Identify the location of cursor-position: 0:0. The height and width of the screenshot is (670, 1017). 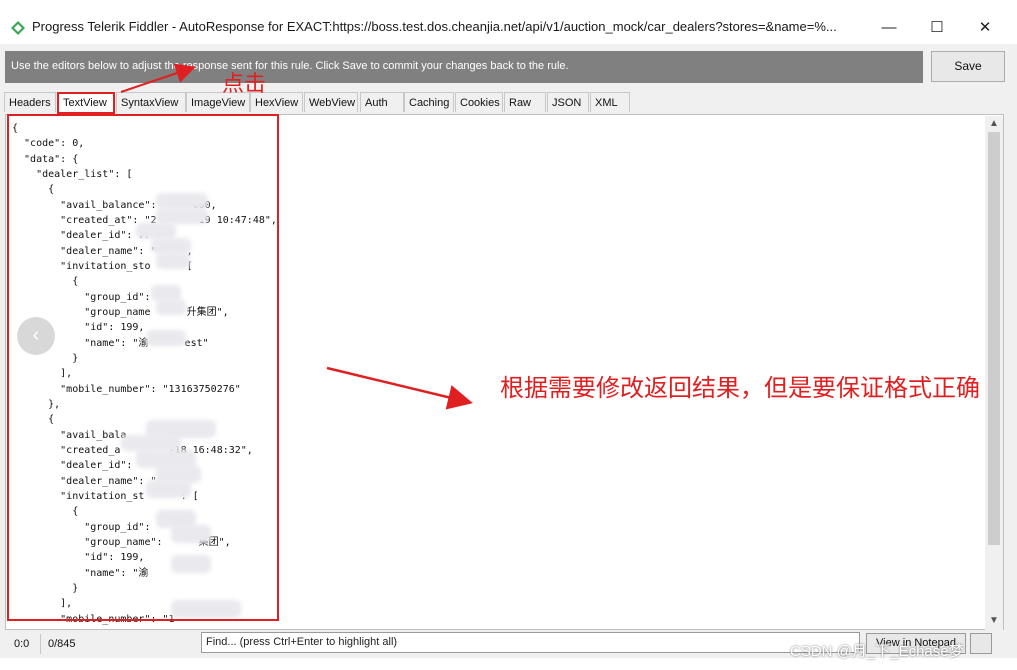
(22, 644).